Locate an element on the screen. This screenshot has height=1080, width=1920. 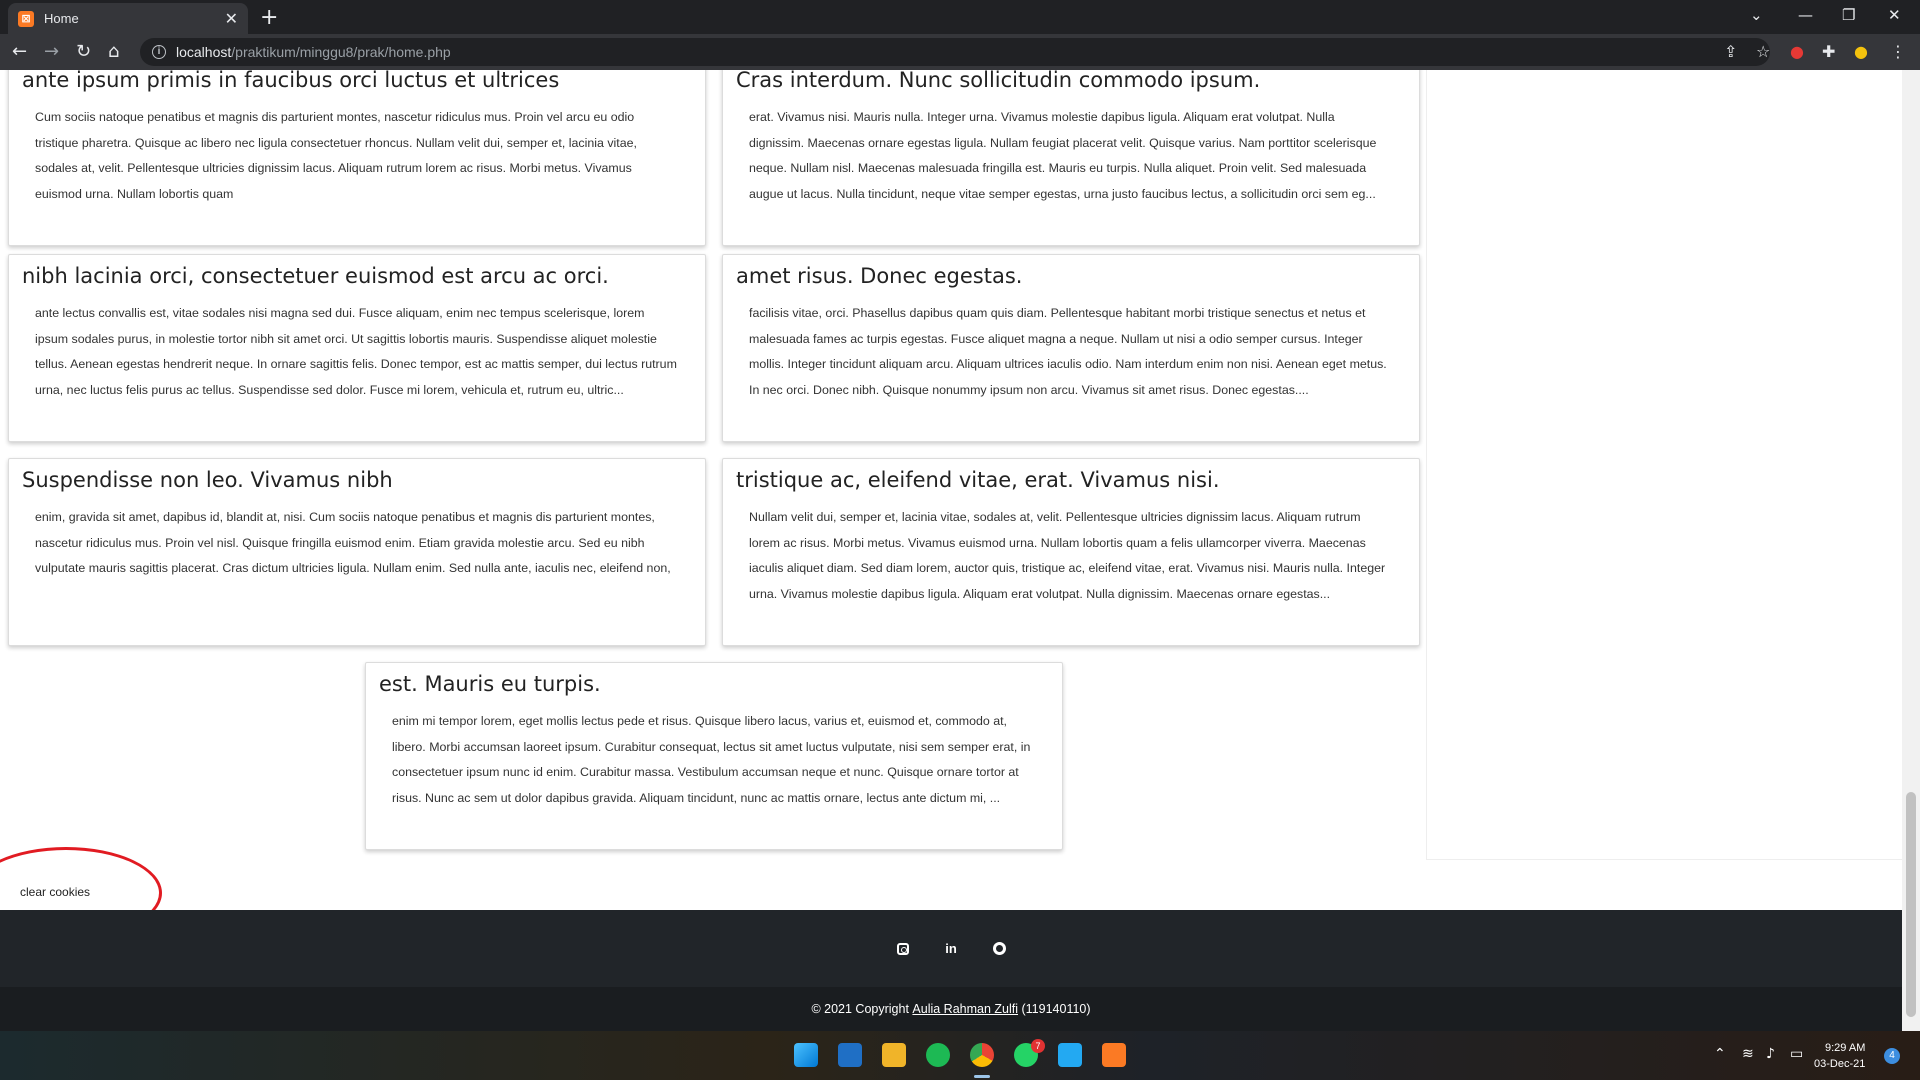
clock-date: 03-Dec-21 is located at coordinates (1840, 1064).